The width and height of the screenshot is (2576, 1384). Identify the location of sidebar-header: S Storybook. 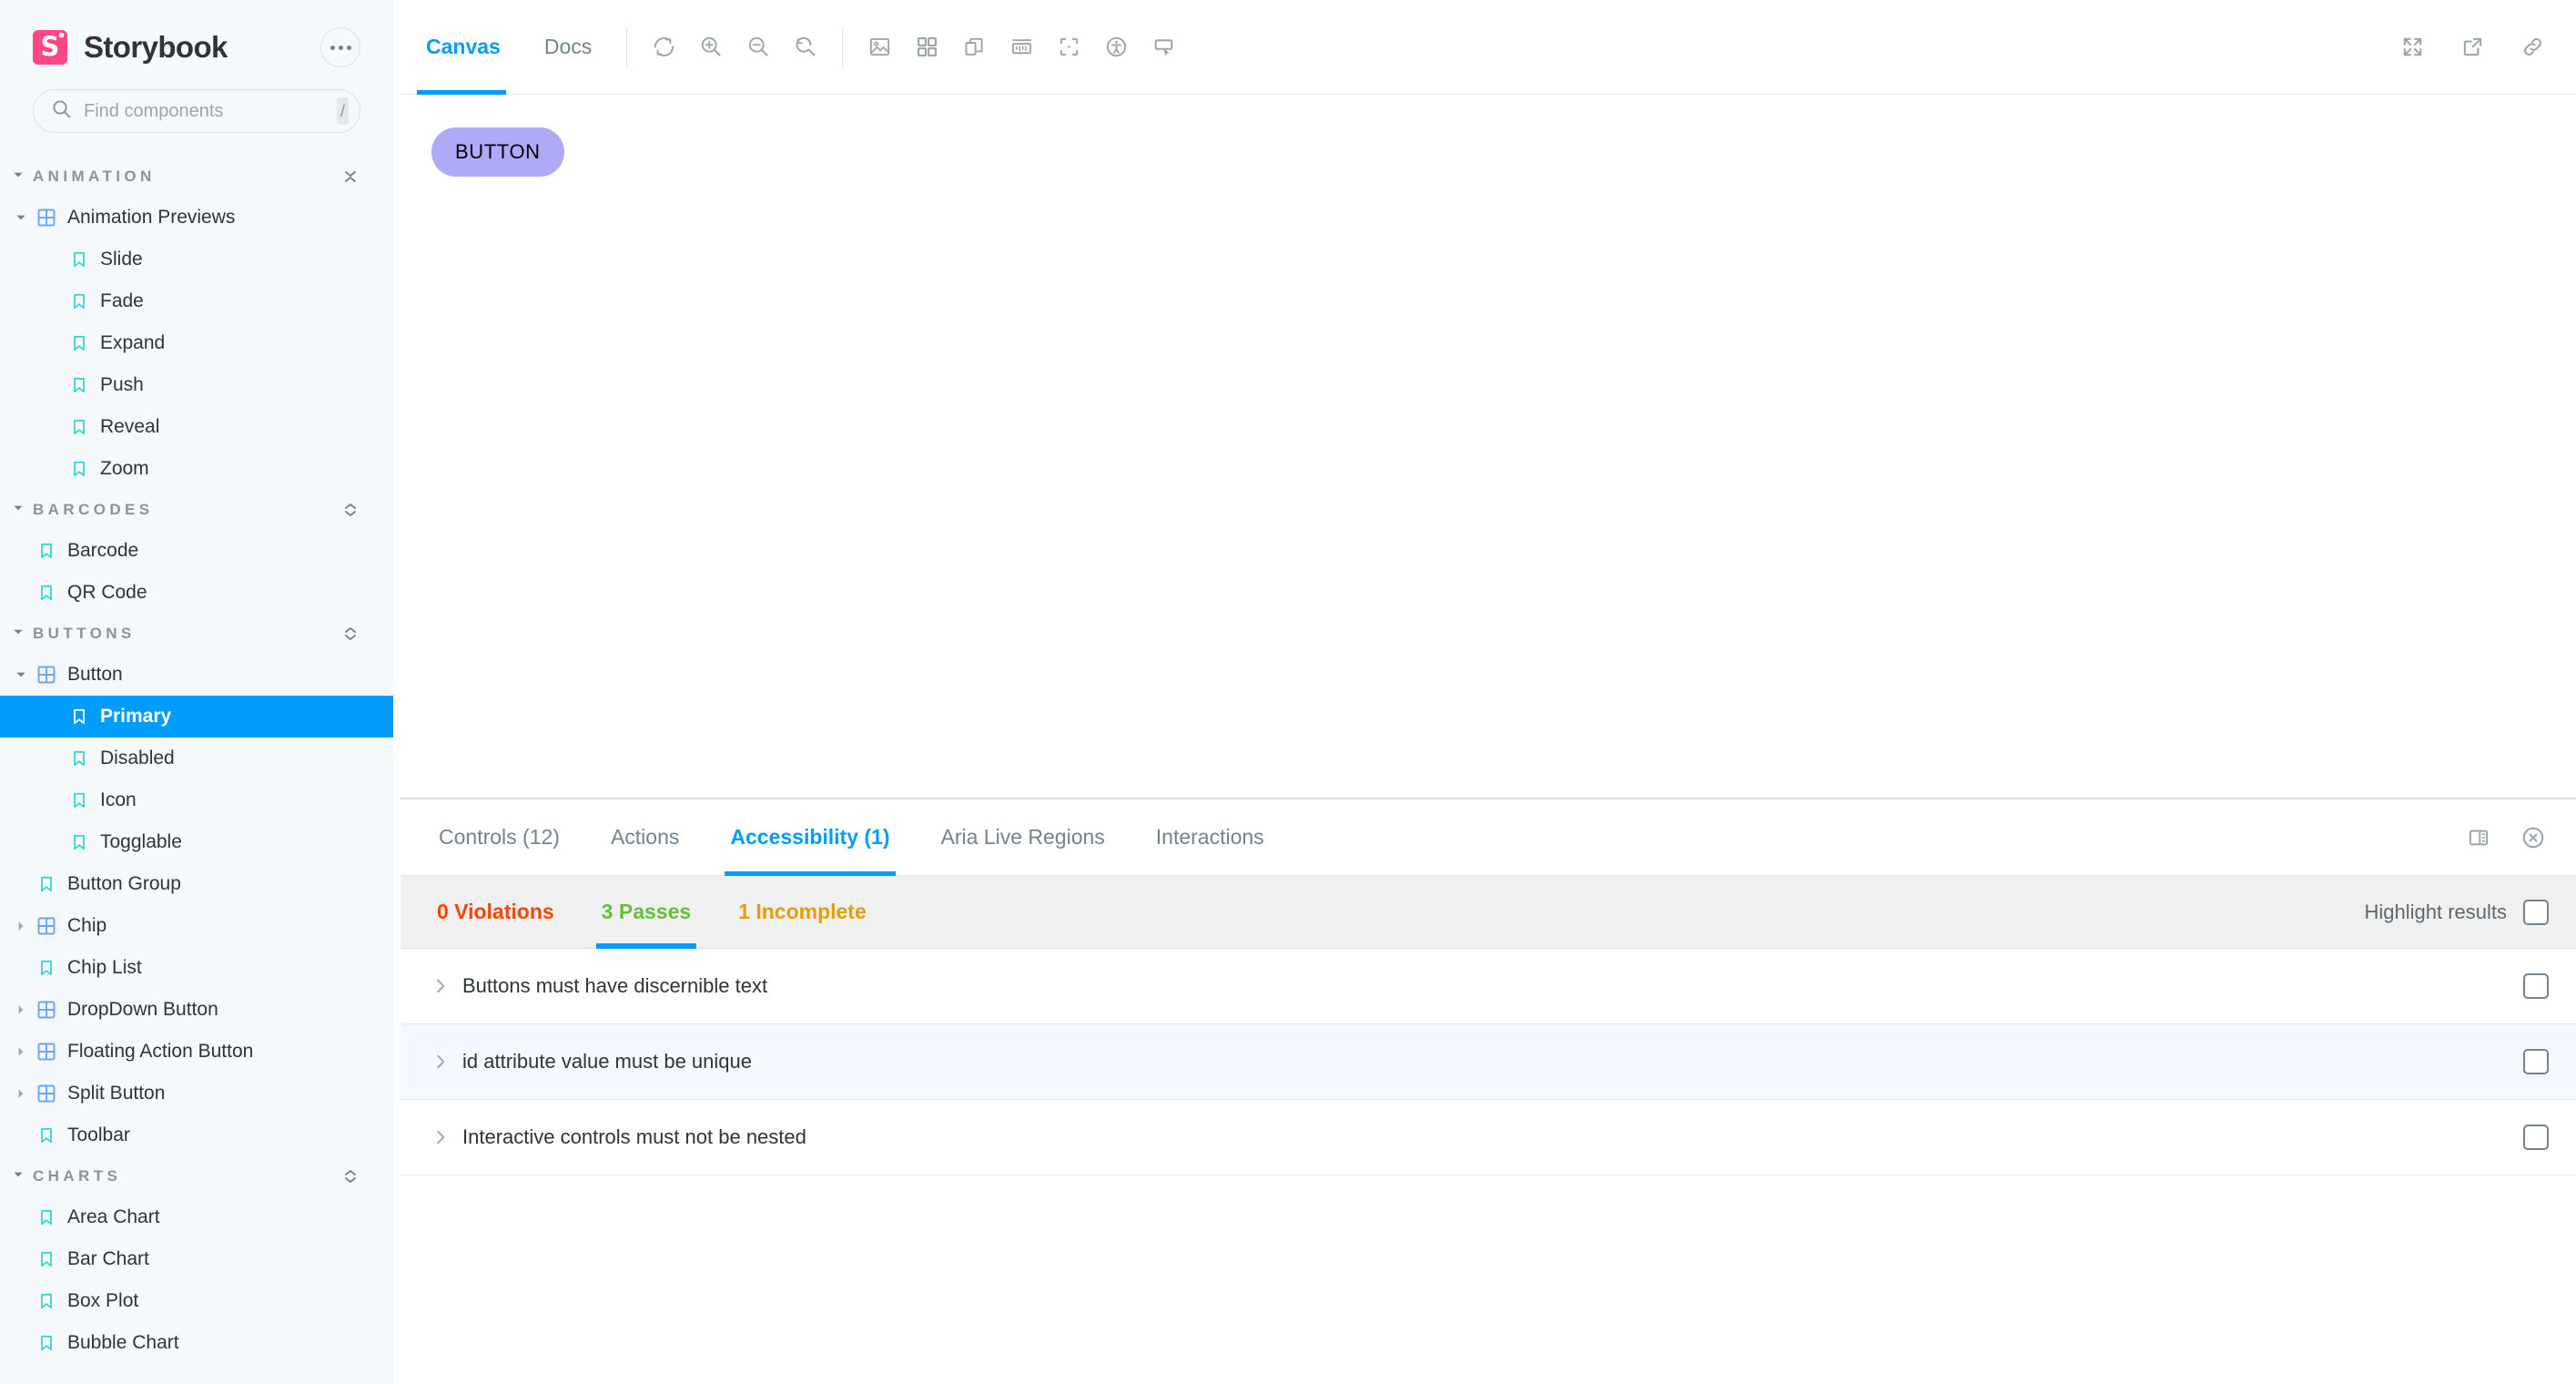
(196, 34).